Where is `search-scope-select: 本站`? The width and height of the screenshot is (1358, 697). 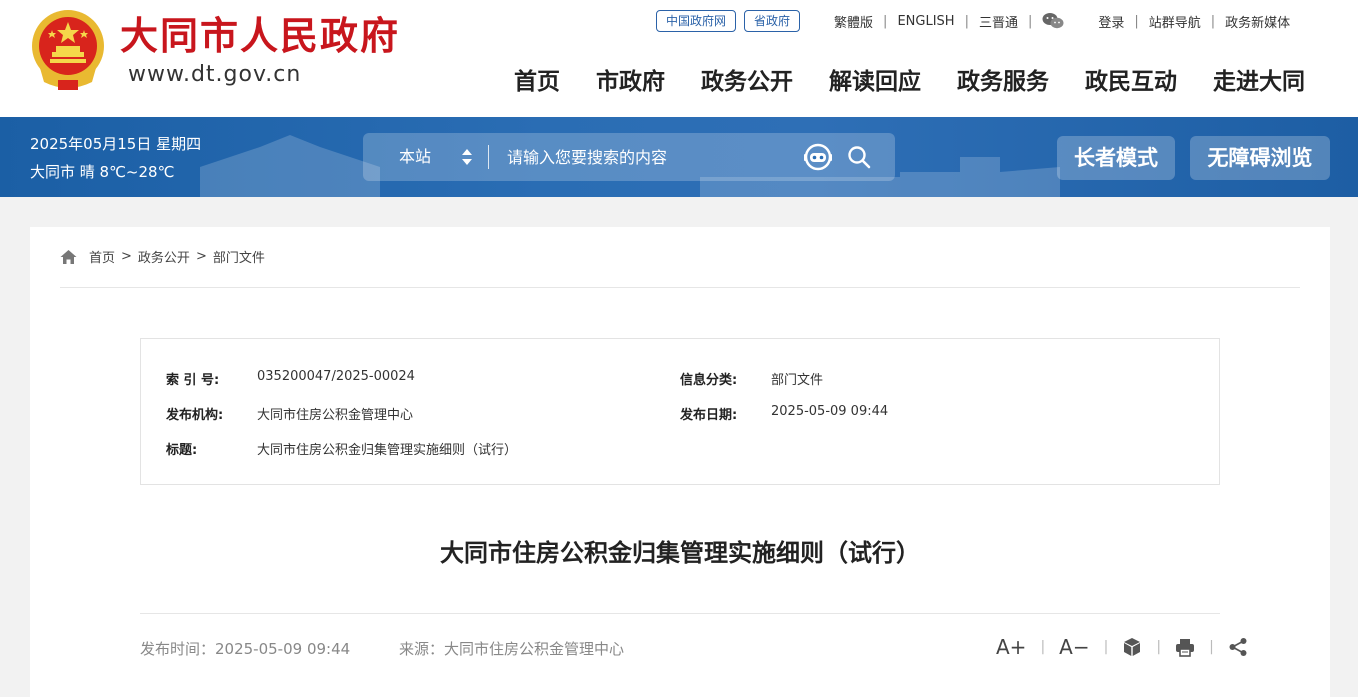
search-scope-select: 本站 is located at coordinates (415, 157).